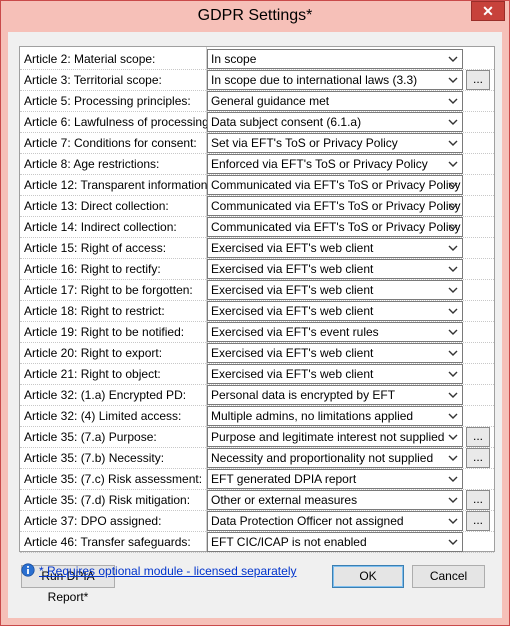  What do you see at coordinates (113, 479) in the screenshot?
I see `setting-label: Article 35: (7.c) Risk assessment:` at bounding box center [113, 479].